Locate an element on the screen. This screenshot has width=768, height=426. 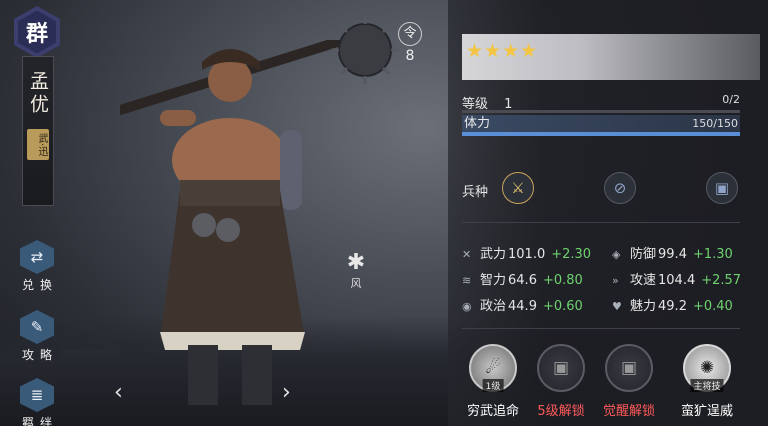
stat-value: 44.9 is located at coordinates (522, 306).